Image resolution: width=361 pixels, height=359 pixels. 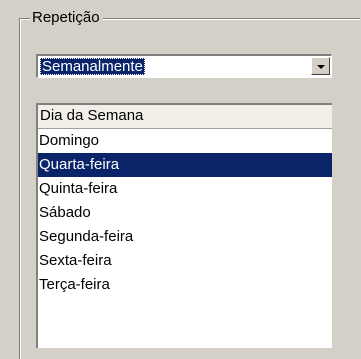 I want to click on chevron-down-icon, so click(x=321, y=67).